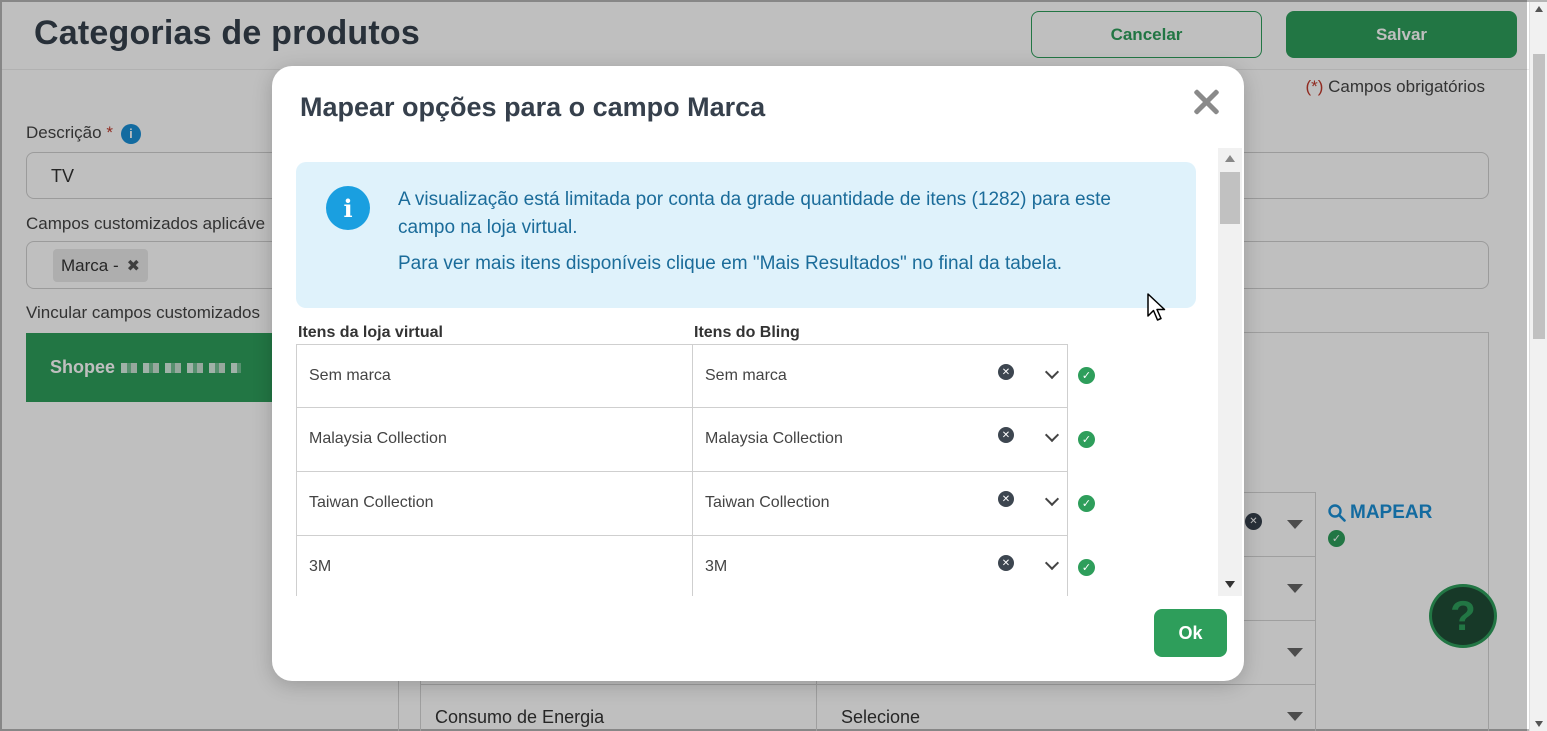  Describe the element at coordinates (495, 439) in the screenshot. I see `store-item: Malaysia Collection` at that location.